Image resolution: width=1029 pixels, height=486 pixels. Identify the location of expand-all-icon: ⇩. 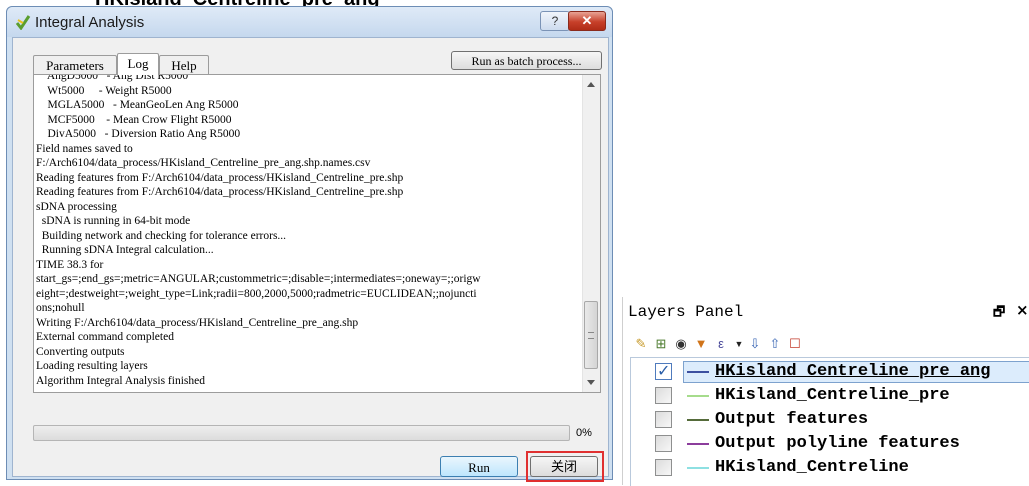
(755, 344).